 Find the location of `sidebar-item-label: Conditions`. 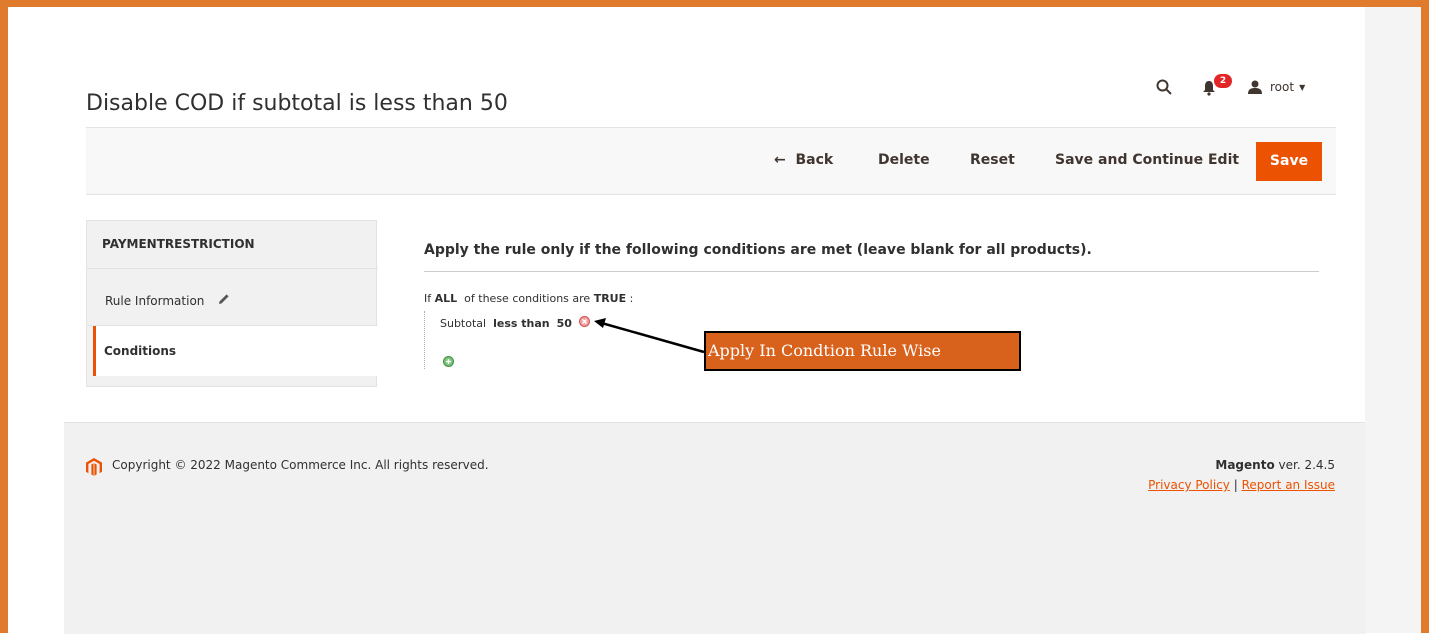

sidebar-item-label: Conditions is located at coordinates (140, 351).